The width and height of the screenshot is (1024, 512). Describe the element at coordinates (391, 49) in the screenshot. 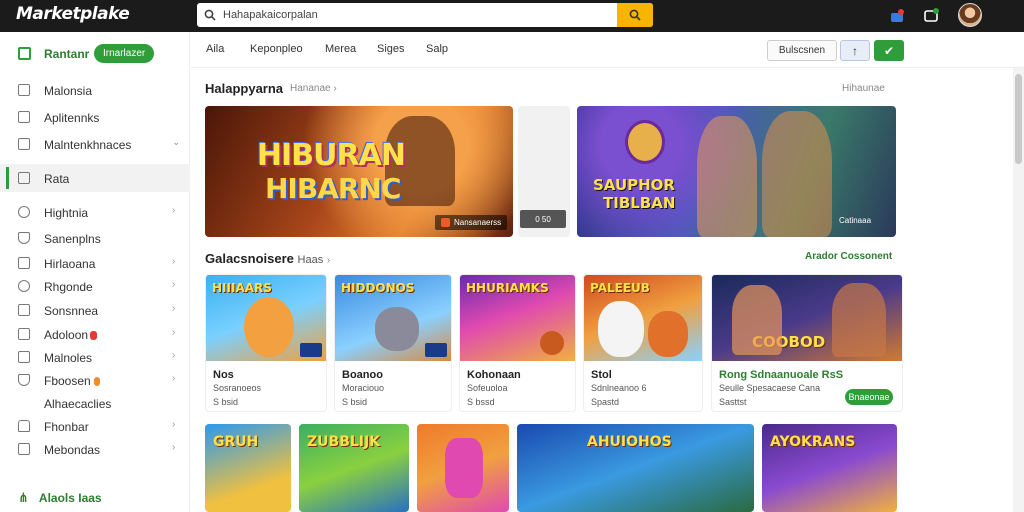

I see `tab-siges: Siges` at that location.